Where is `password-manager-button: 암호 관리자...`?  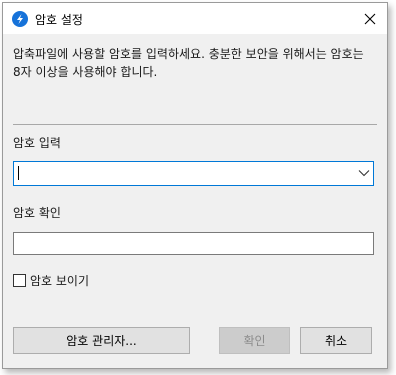
password-manager-button: 암호 관리자... is located at coordinates (101, 340).